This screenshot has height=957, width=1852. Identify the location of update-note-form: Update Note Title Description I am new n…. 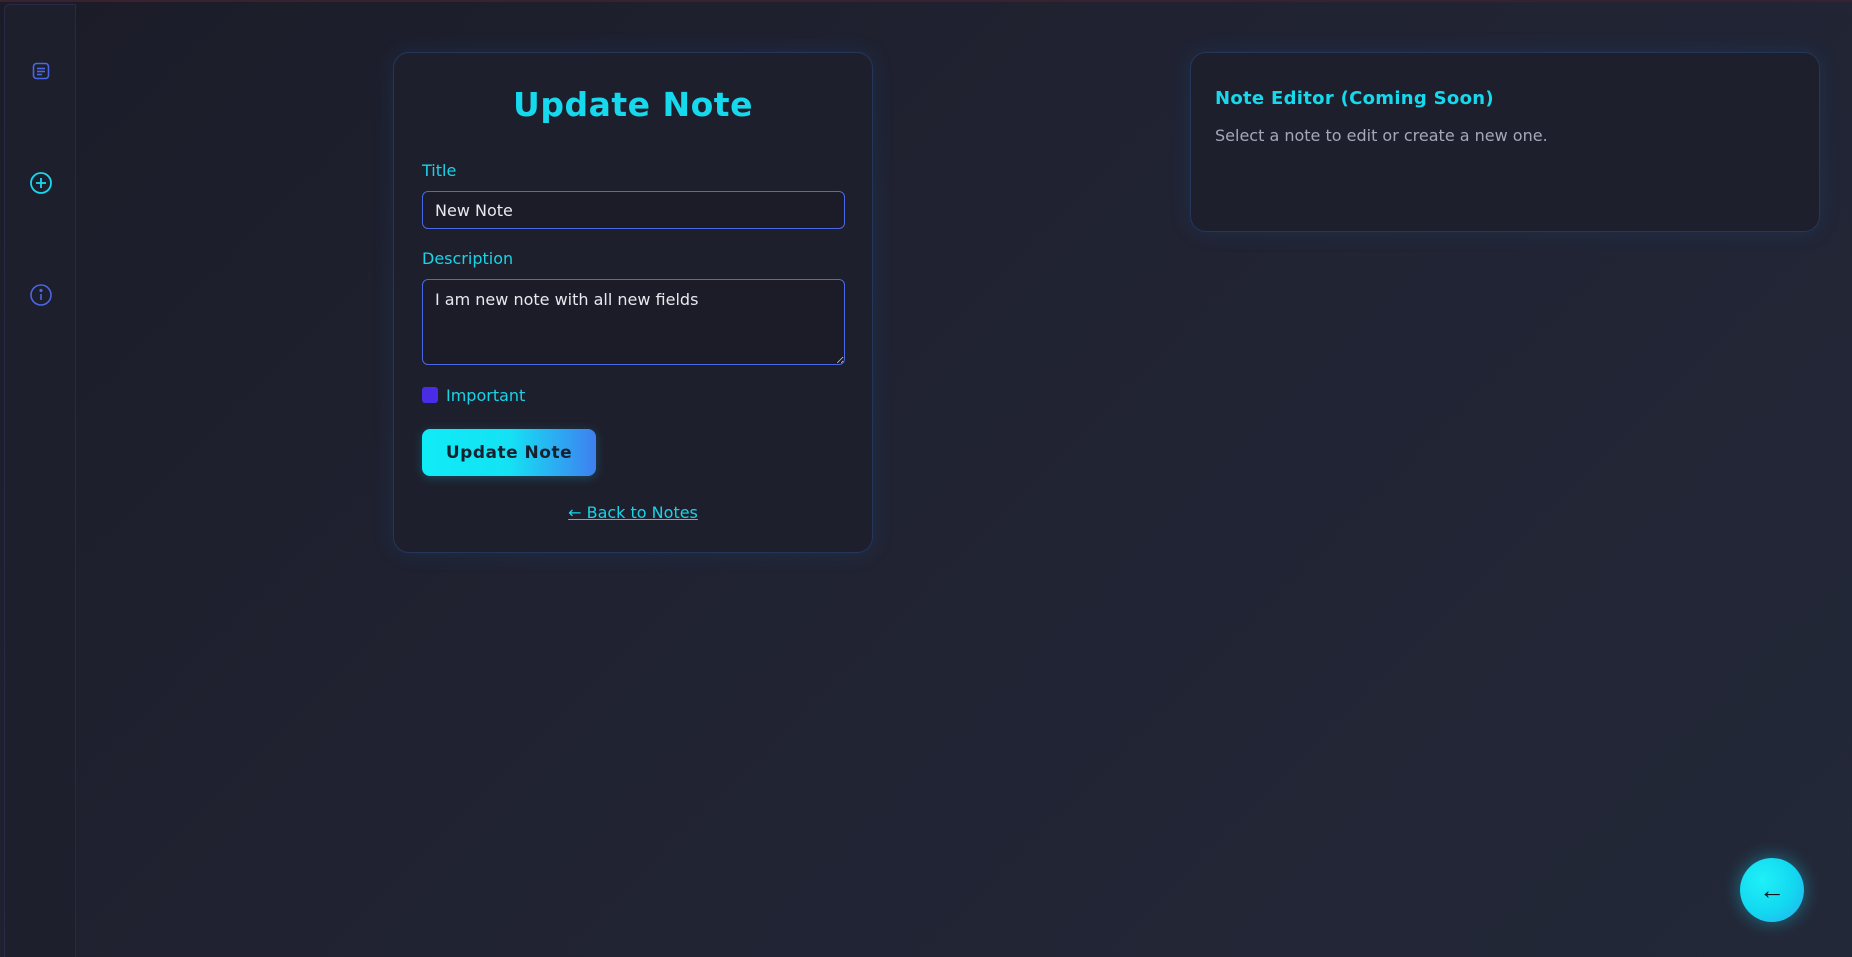
(633, 302).